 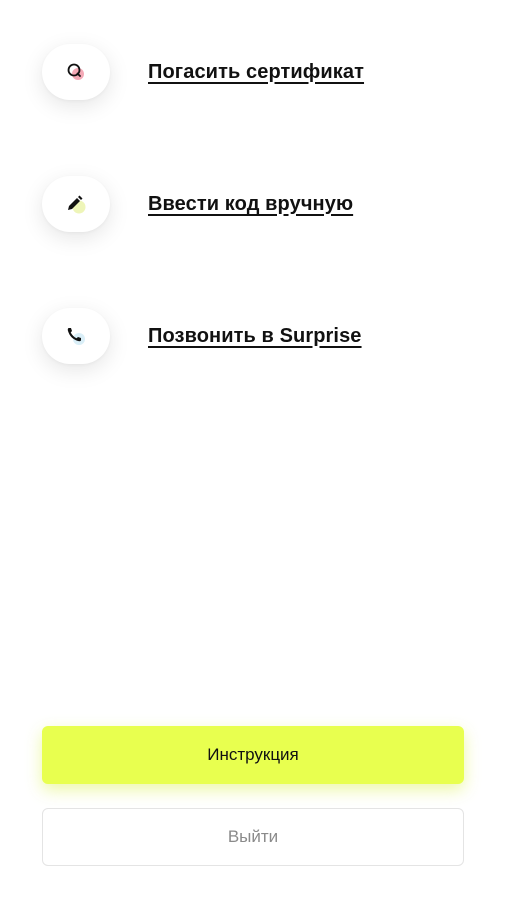 What do you see at coordinates (255, 336) in the screenshot?
I see `call-surprise-link: Позвонить в Surprise` at bounding box center [255, 336].